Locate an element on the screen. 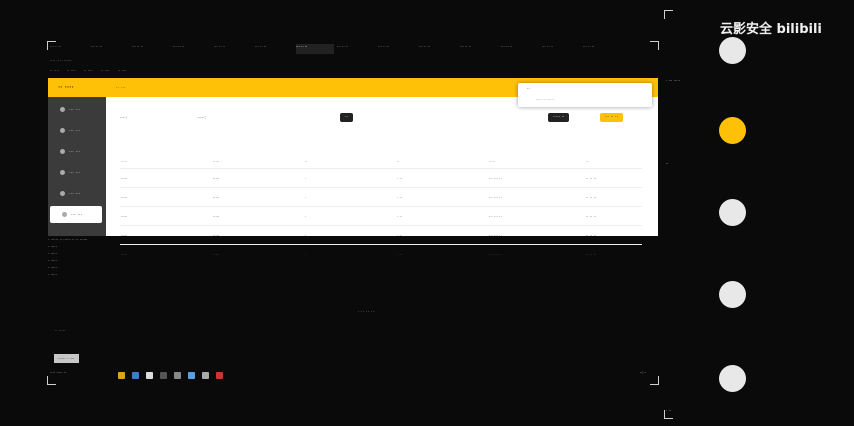 The width and height of the screenshot is (854, 426). address-bar: ···· ·· ·· ······ is located at coordinates (352, 62).